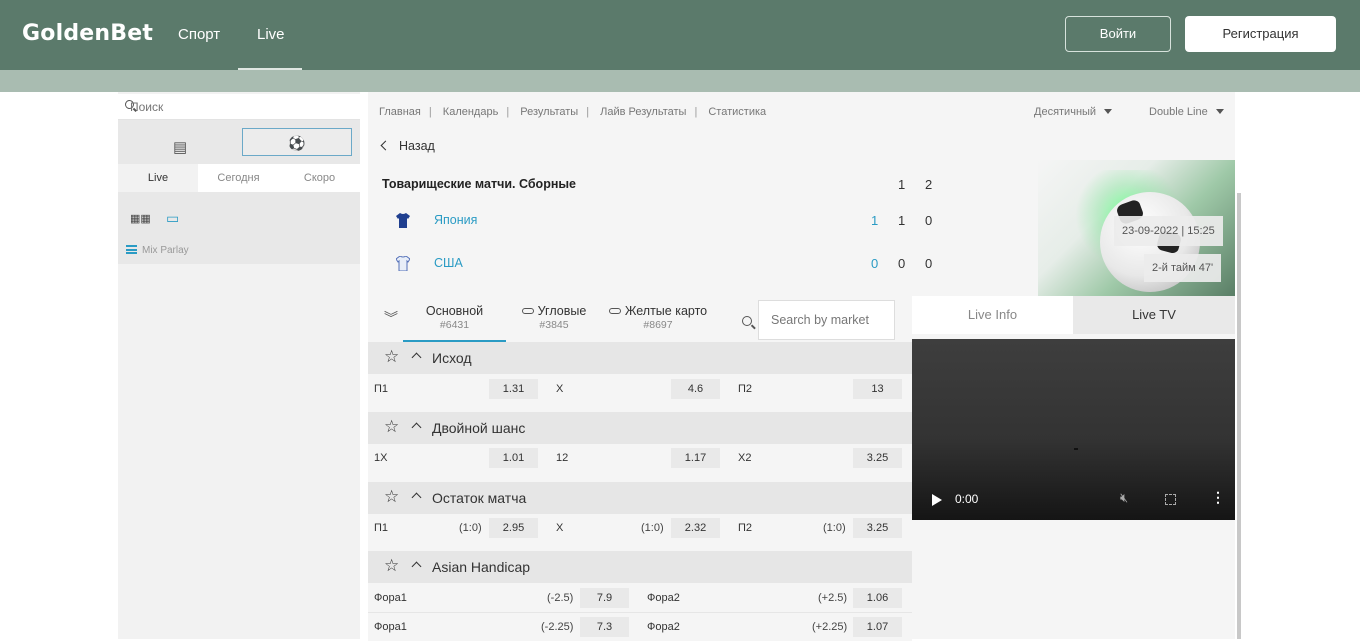 The image size is (1360, 641). Describe the element at coordinates (319, 178) in the screenshot. I see `sidebar-tab-soon: Скоро` at that location.